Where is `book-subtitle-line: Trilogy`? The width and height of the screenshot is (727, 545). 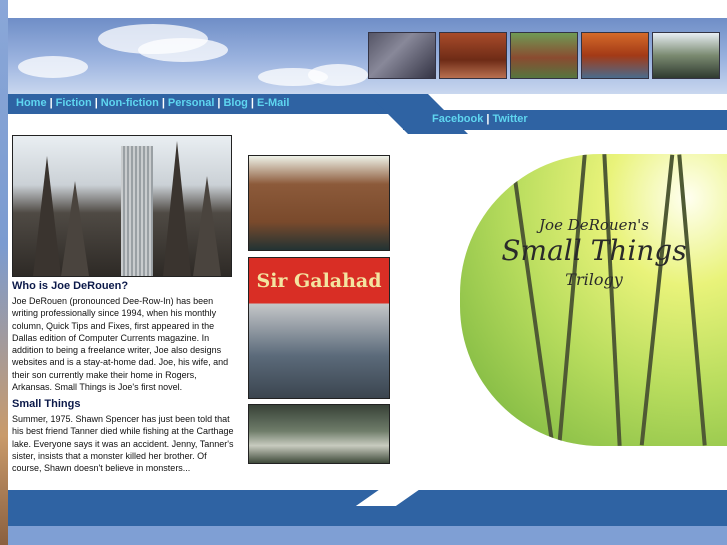
book-subtitle-line: Trilogy is located at coordinates (594, 279).